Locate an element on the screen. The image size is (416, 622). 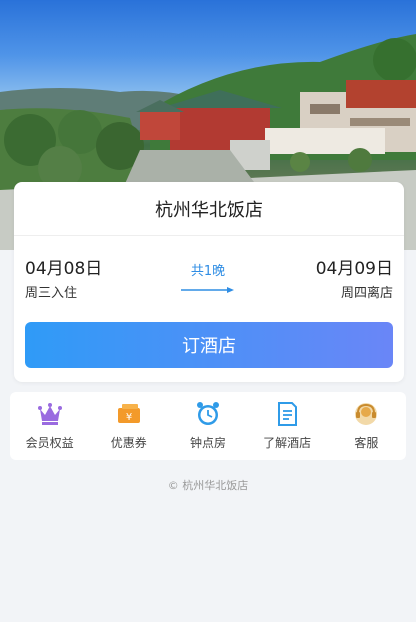
quick-link-customer-service: 客服 is located at coordinates (366, 426).